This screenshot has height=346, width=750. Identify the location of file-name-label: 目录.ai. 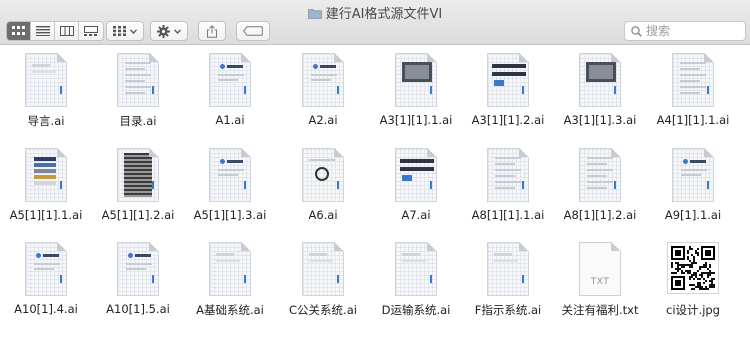
(138, 121).